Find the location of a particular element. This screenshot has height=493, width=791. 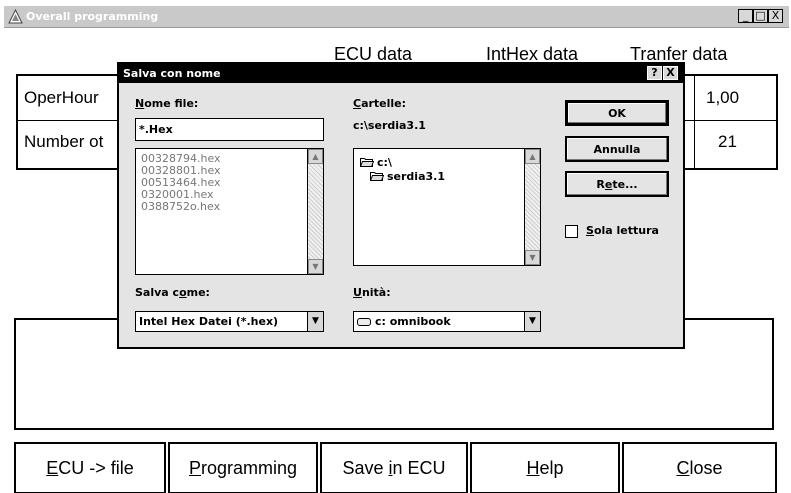

dialog-title: Salva con nome is located at coordinates (172, 73).